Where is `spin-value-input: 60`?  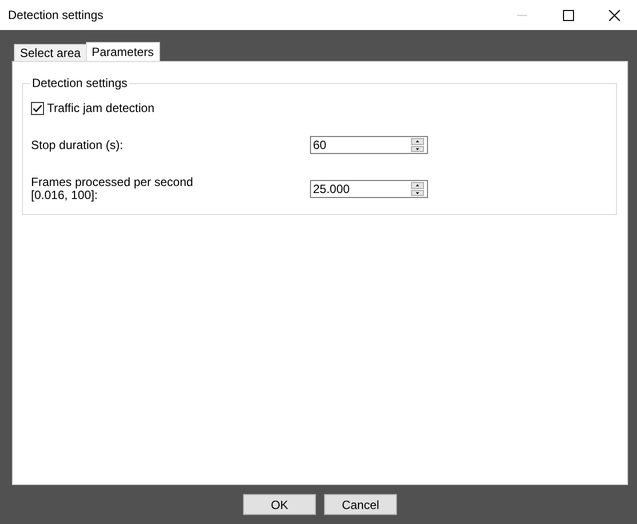 spin-value-input: 60 is located at coordinates (360, 145).